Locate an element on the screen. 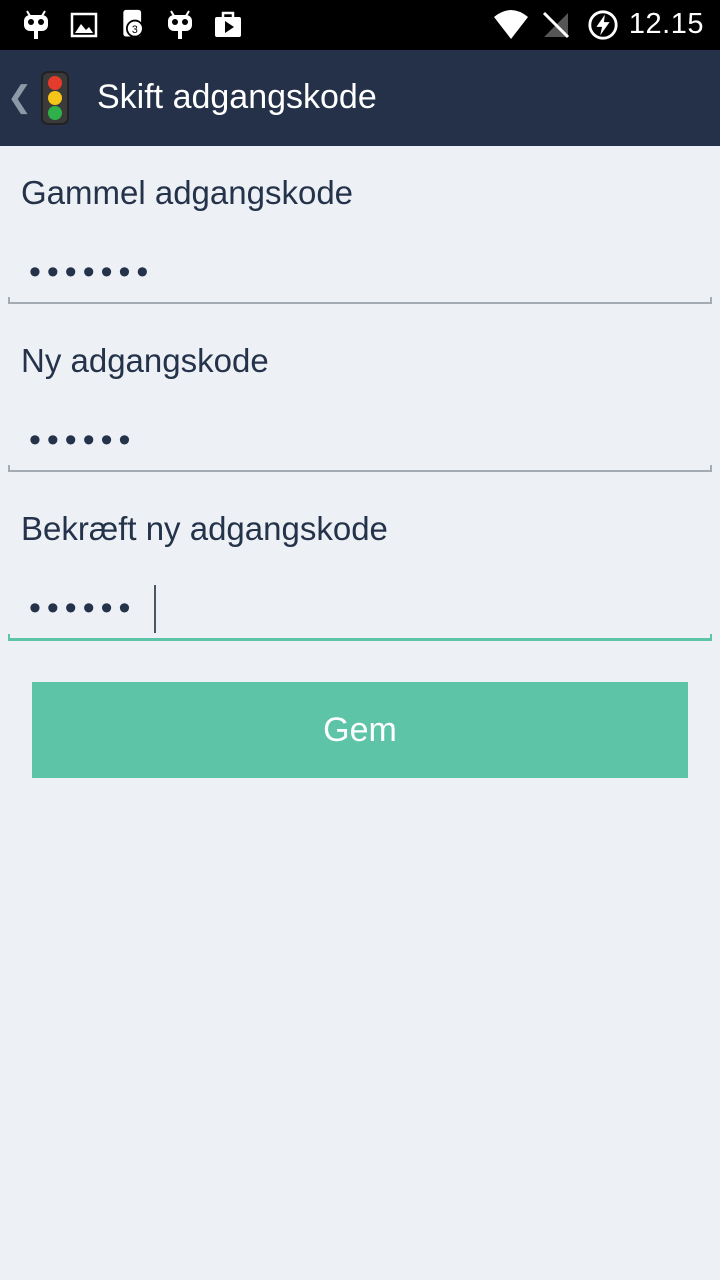  page-title: Skift adgangskode is located at coordinates (237, 97).